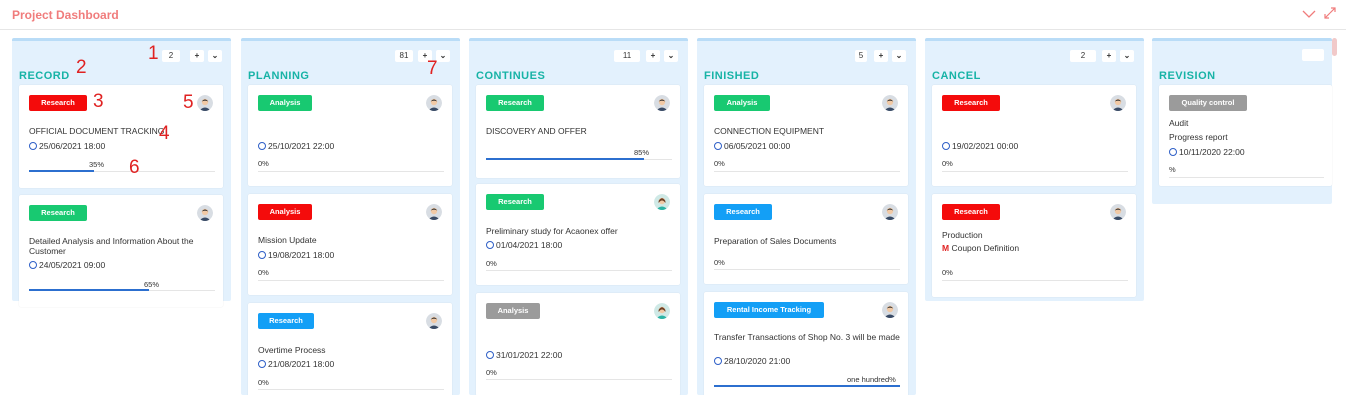  What do you see at coordinates (946, 248) in the screenshot?
I see `mail-mark: M` at bounding box center [946, 248].